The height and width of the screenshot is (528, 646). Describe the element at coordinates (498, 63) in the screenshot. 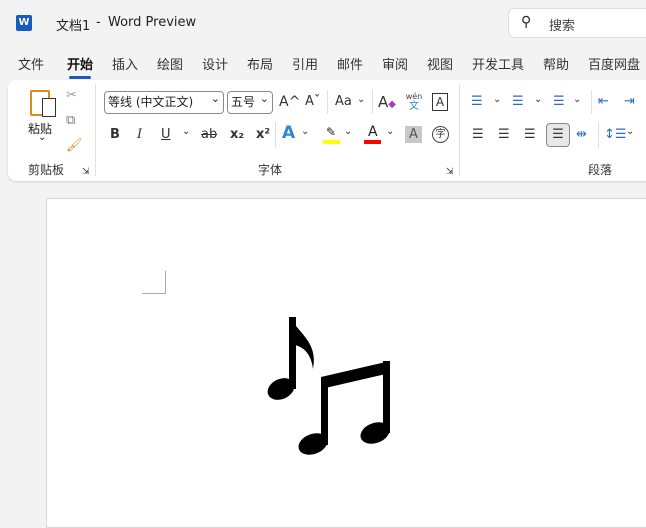

I see `tab-developer: 开发工具` at that location.